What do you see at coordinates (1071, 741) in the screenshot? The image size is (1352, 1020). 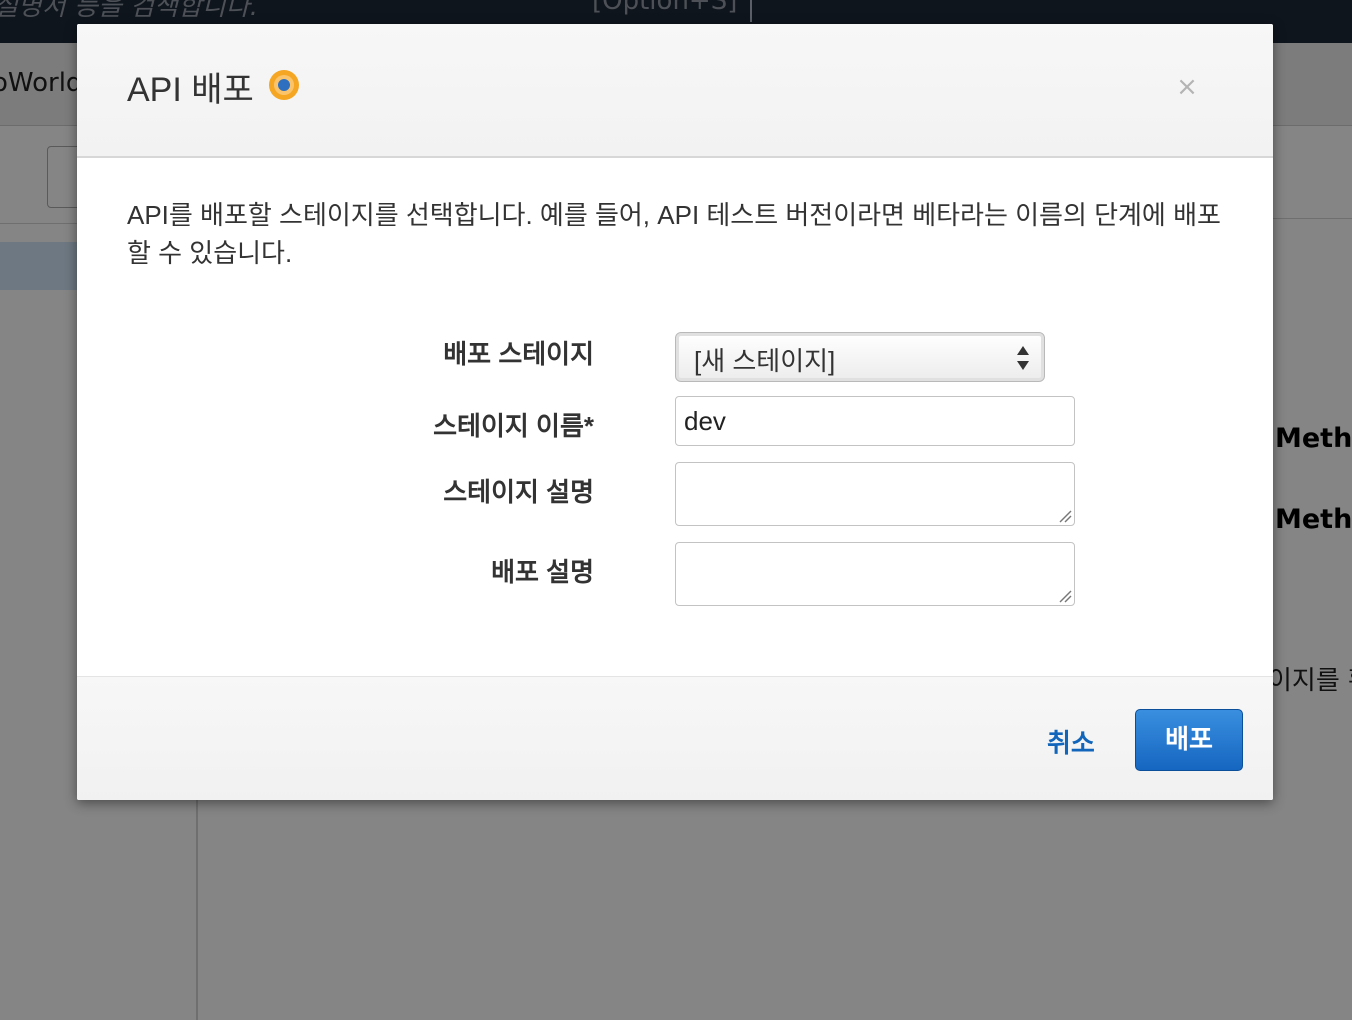 I see `cancel-button: 취소` at bounding box center [1071, 741].